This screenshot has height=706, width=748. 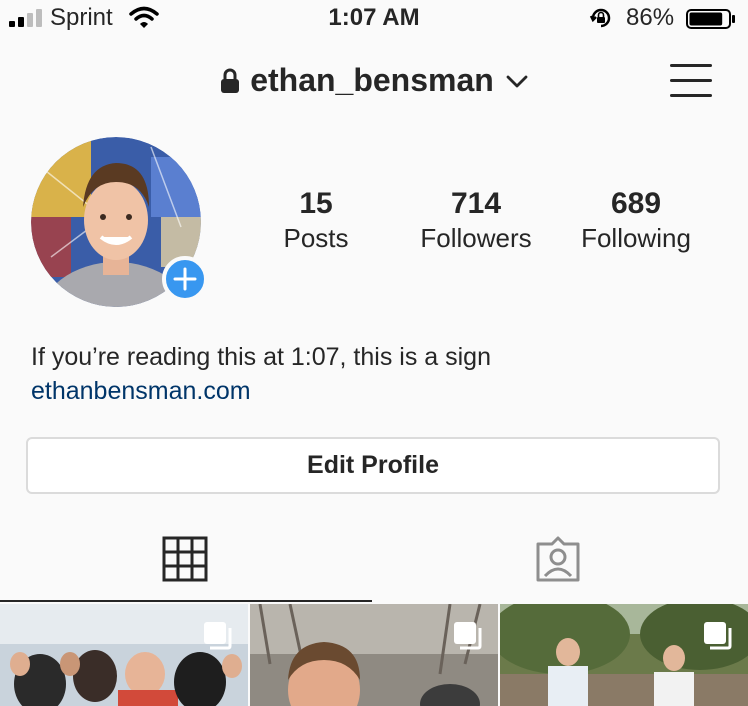 What do you see at coordinates (691, 80) in the screenshot?
I see `menu-icon` at bounding box center [691, 80].